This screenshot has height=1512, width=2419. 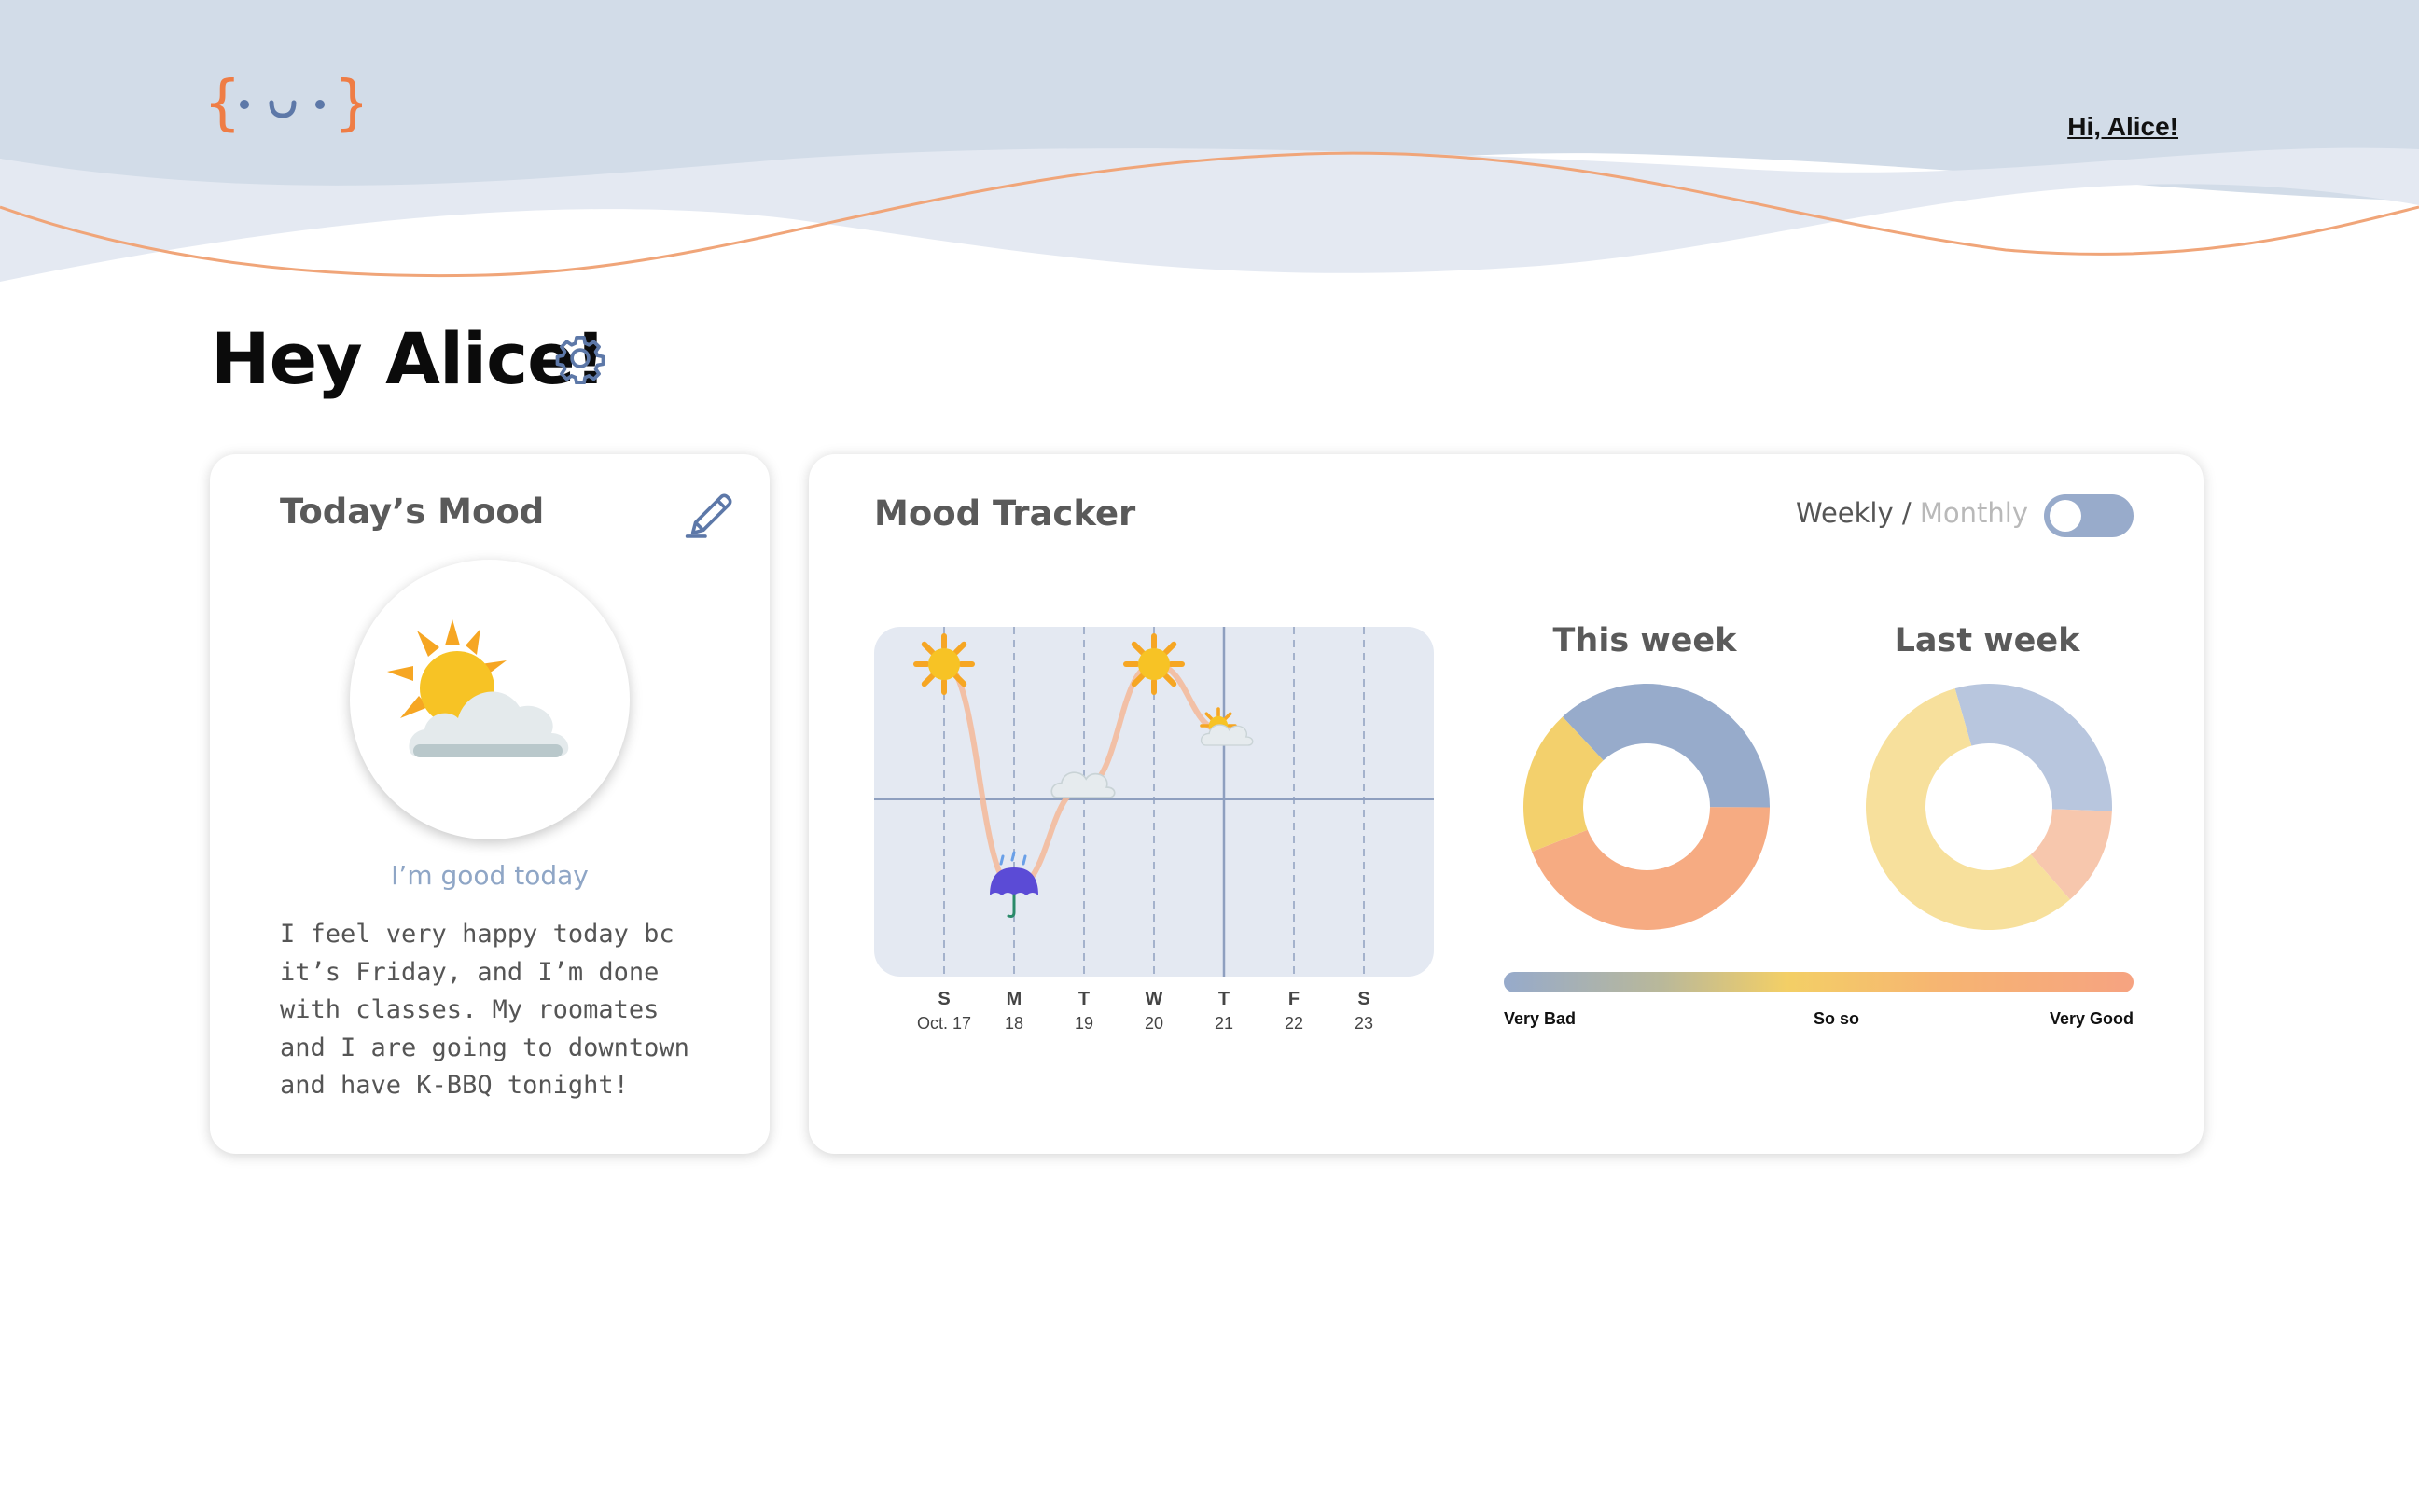 I want to click on x-tick-day: W, so click(x=1154, y=999).